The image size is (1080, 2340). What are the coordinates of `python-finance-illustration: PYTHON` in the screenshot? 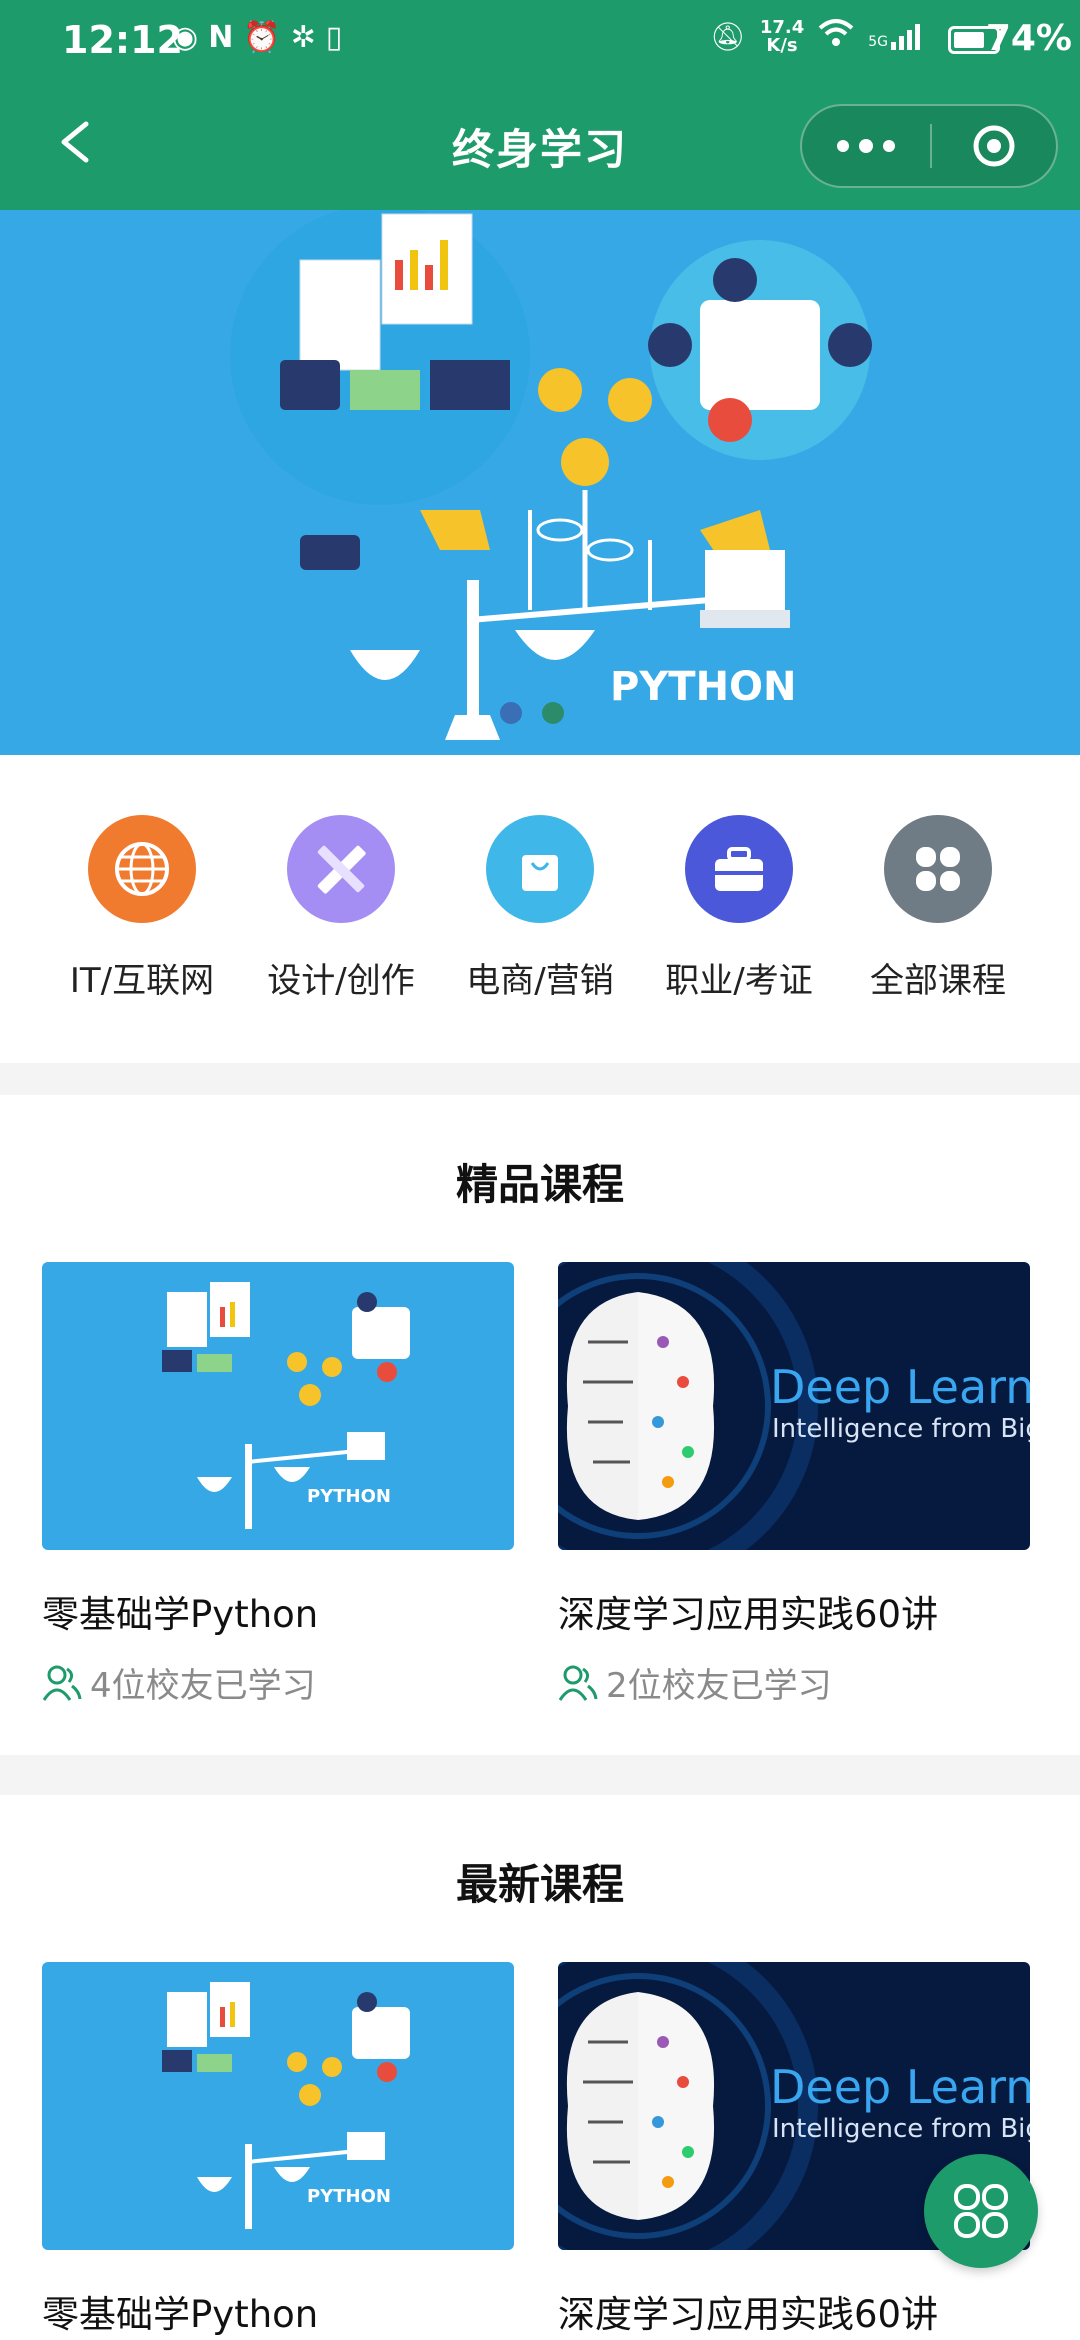 It's located at (551, 475).